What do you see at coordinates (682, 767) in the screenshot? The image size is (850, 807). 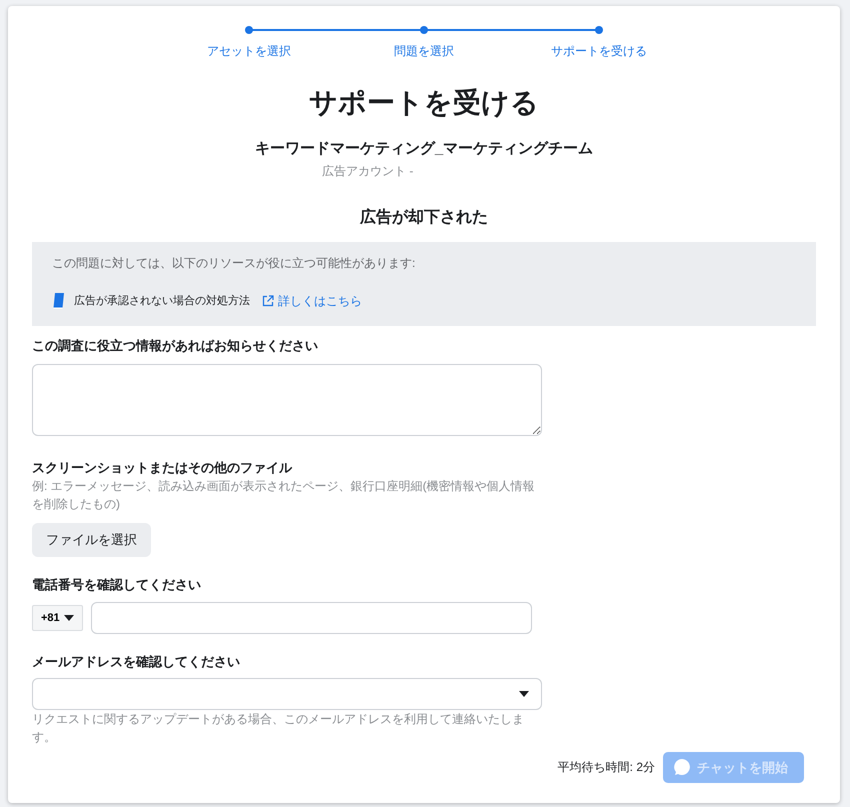 I see `chat-bubble-icon` at bounding box center [682, 767].